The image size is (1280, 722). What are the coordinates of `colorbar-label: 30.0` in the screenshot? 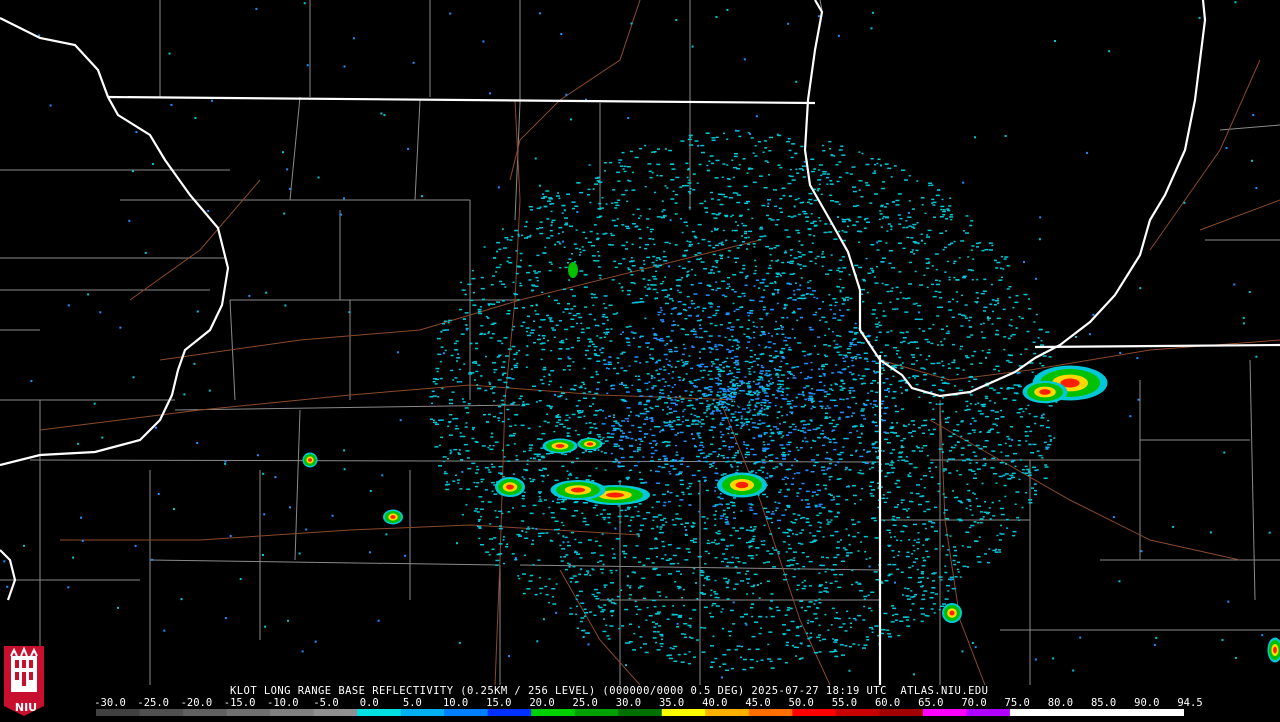 It's located at (628, 703).